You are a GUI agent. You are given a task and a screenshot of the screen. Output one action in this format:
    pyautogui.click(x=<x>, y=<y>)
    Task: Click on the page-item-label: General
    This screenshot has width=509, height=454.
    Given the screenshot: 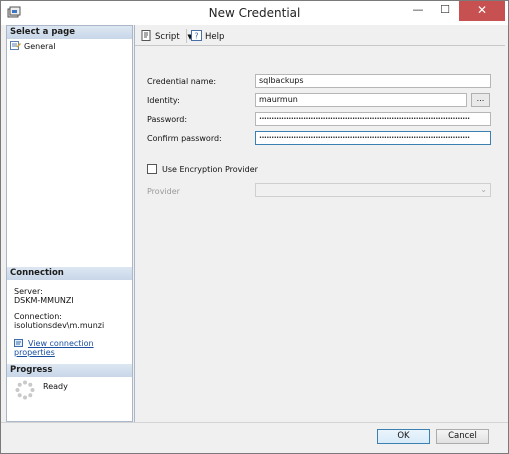 What is the action you would take?
    pyautogui.click(x=40, y=46)
    